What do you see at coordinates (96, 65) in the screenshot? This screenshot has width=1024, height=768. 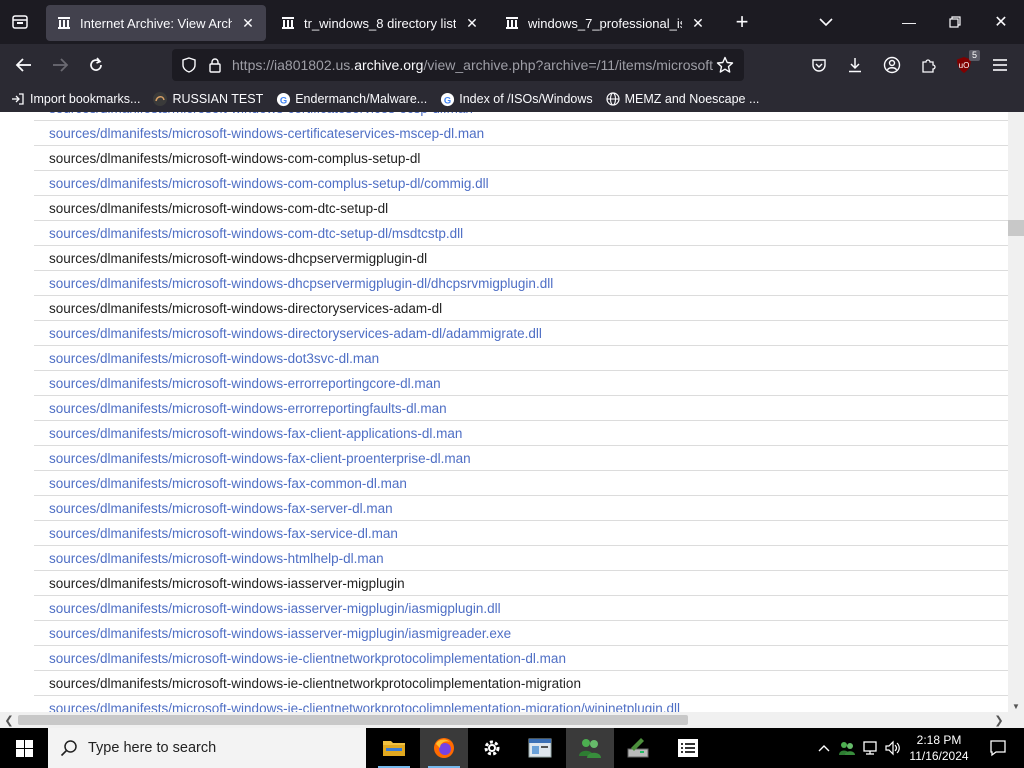 I see `reload-button` at bounding box center [96, 65].